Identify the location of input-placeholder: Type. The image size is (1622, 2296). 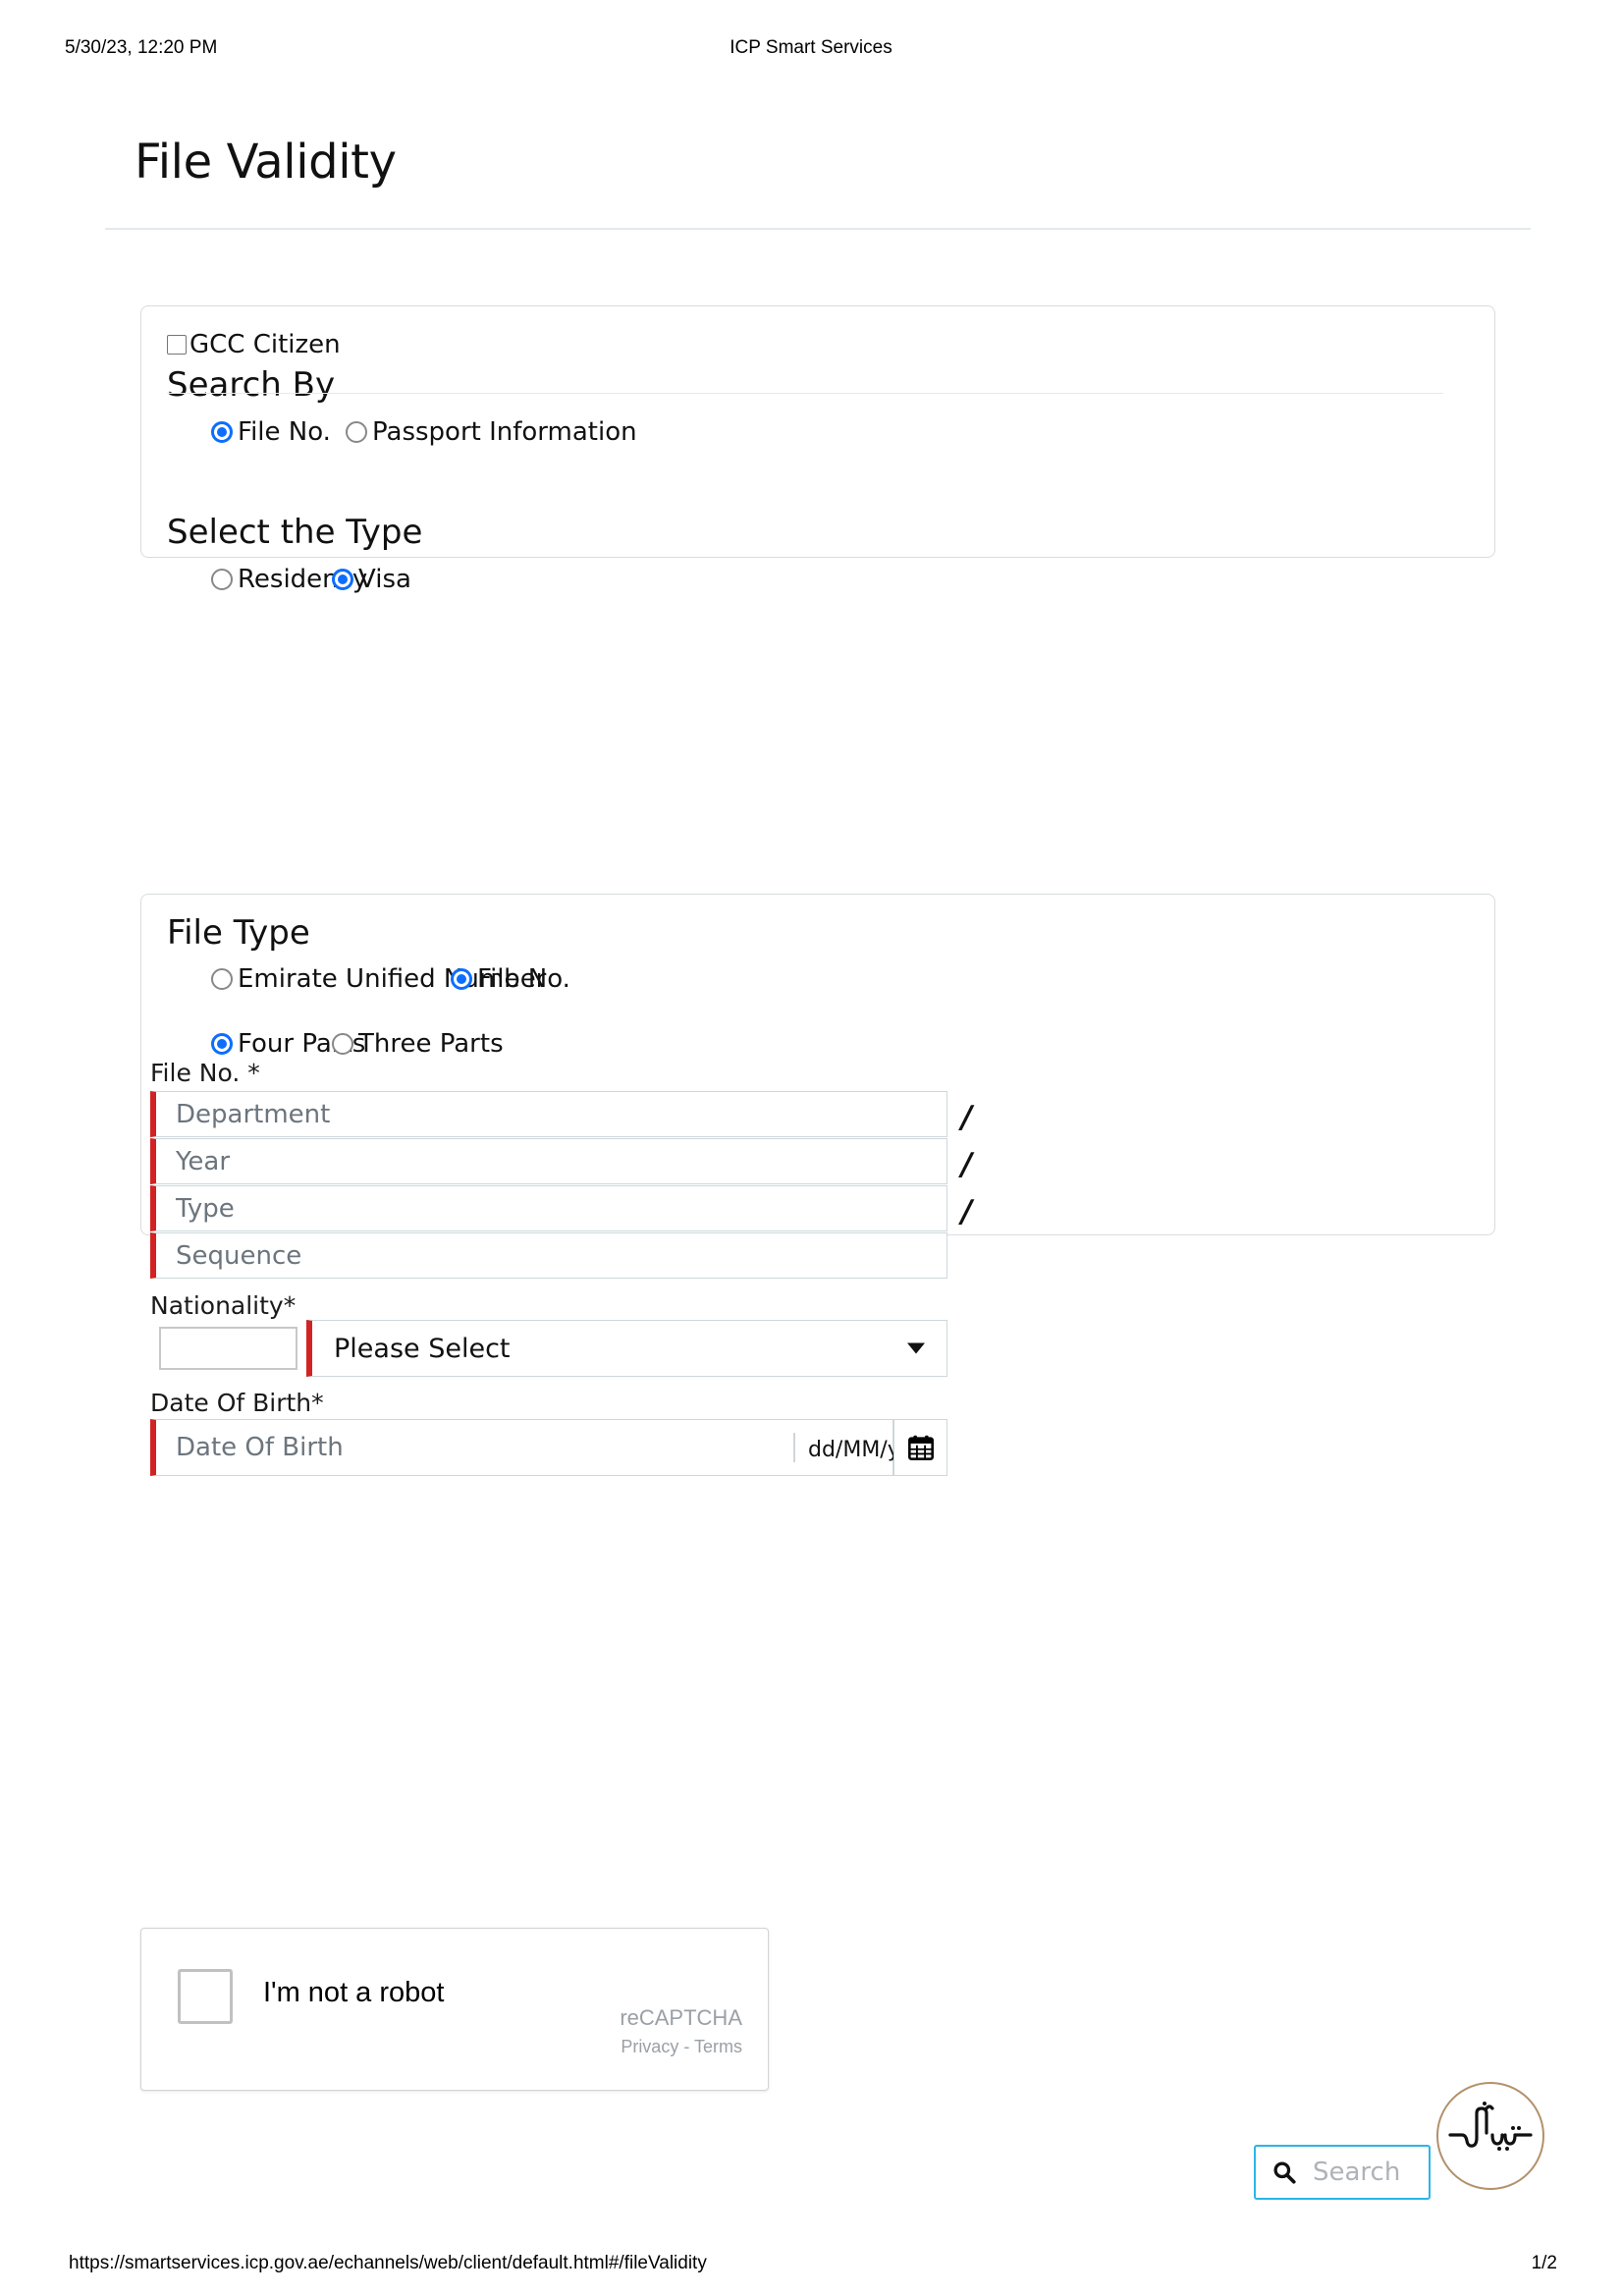
(205, 1208).